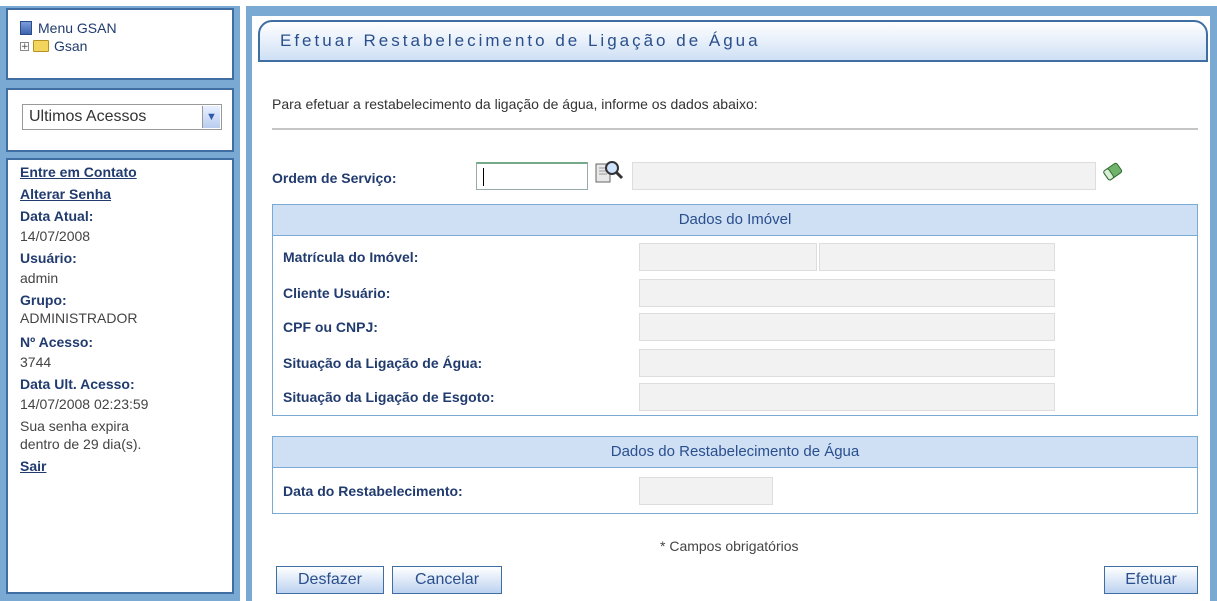  Describe the element at coordinates (483, 177) in the screenshot. I see `text-cursor` at that location.